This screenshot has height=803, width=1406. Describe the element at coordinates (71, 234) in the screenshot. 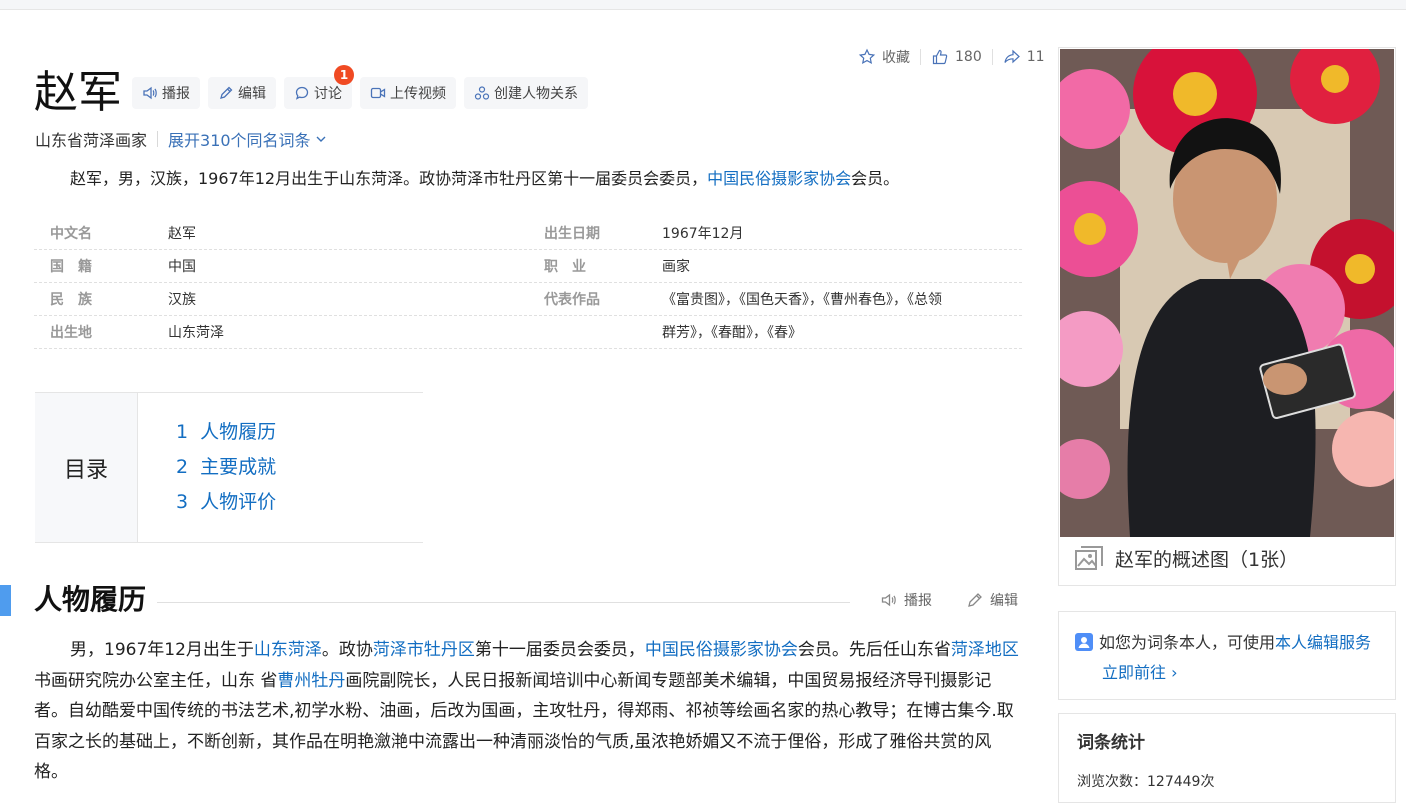

I see `info-key: 中文名` at that location.